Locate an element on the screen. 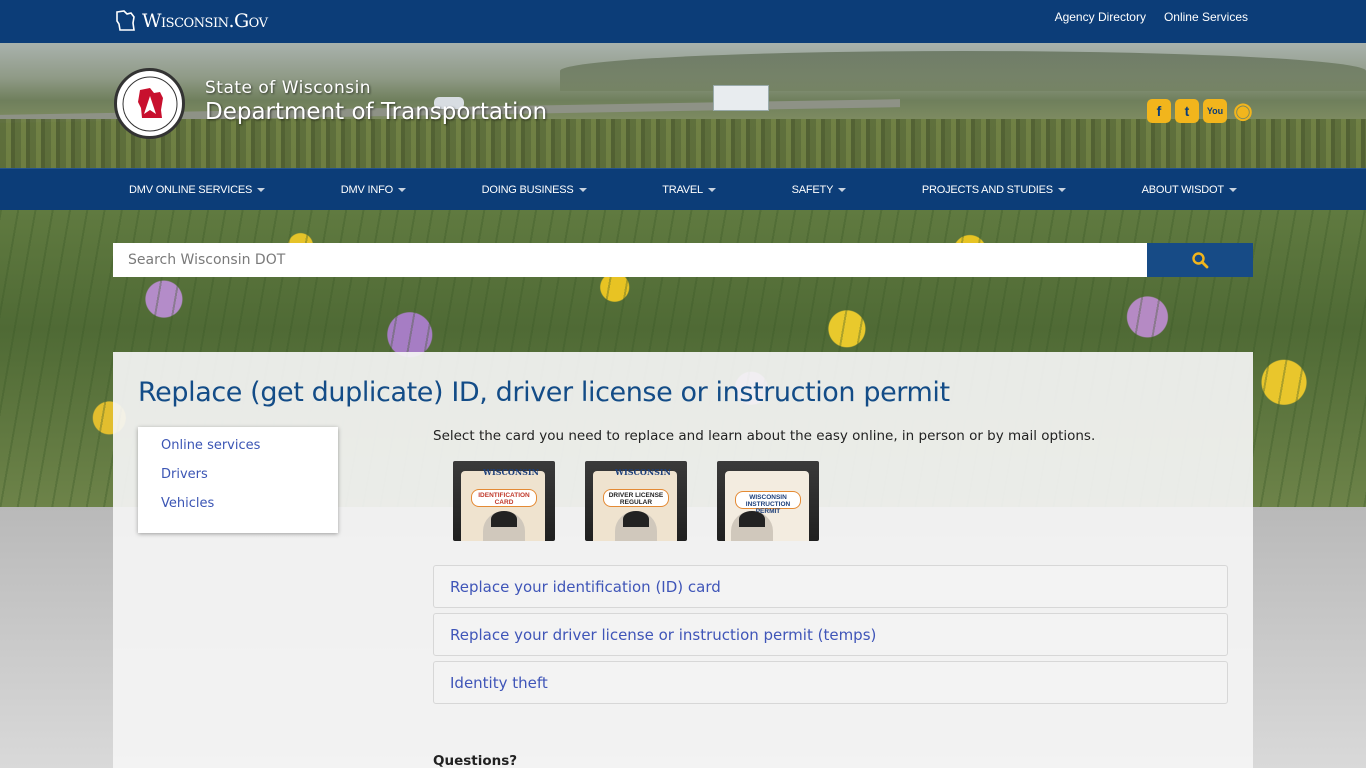 The height and width of the screenshot is (768, 1366). card-label-line1: DRIVER LICENSE is located at coordinates (636, 495).